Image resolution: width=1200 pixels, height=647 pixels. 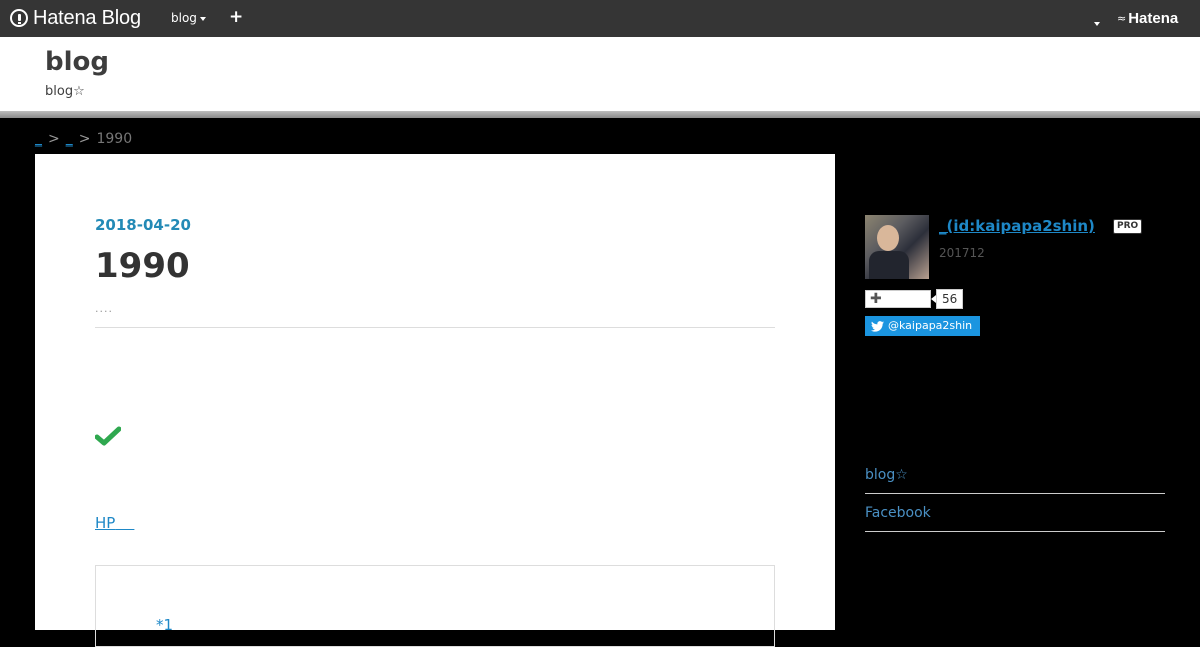 I want to click on breadcrumb: _ > _ >1990, so click(x=83, y=139).